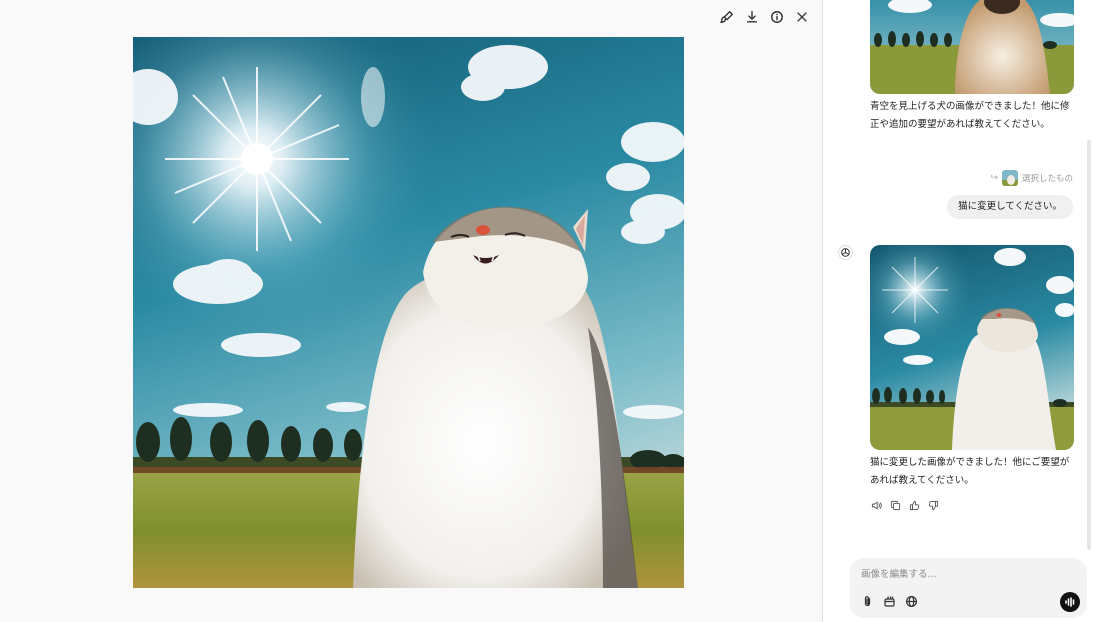  I want to click on thumbs-down-icon, so click(933, 505).